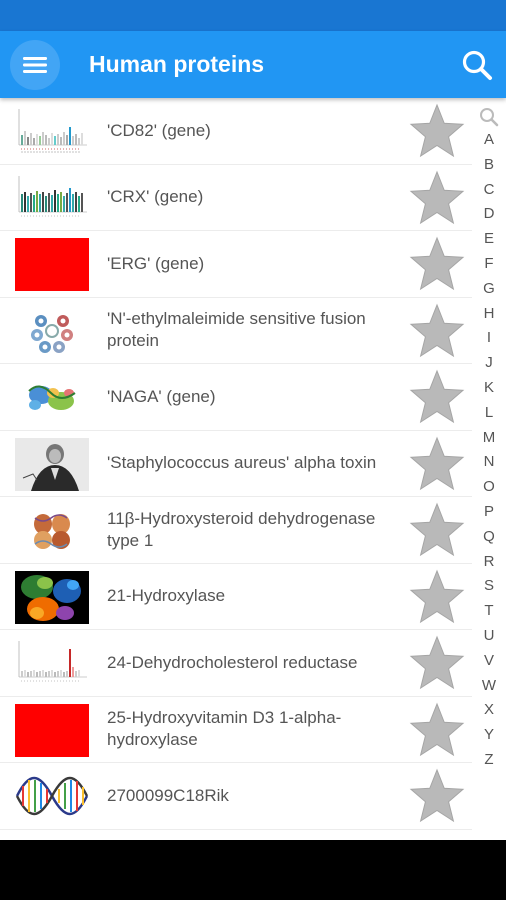 Image resolution: width=506 pixels, height=900 pixels. I want to click on index-letter: U, so click(489, 636).